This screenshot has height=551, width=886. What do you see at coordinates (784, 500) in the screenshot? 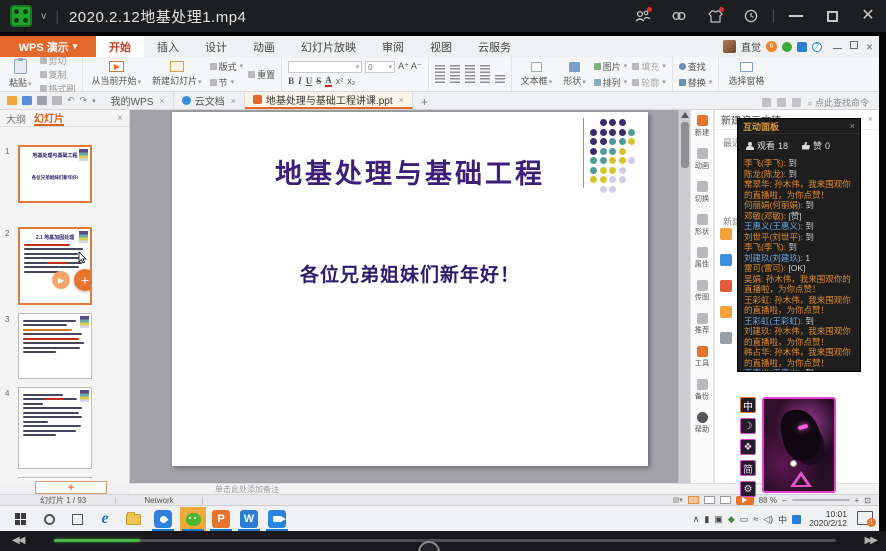
I see `zoom-out-button: −` at bounding box center [784, 500].